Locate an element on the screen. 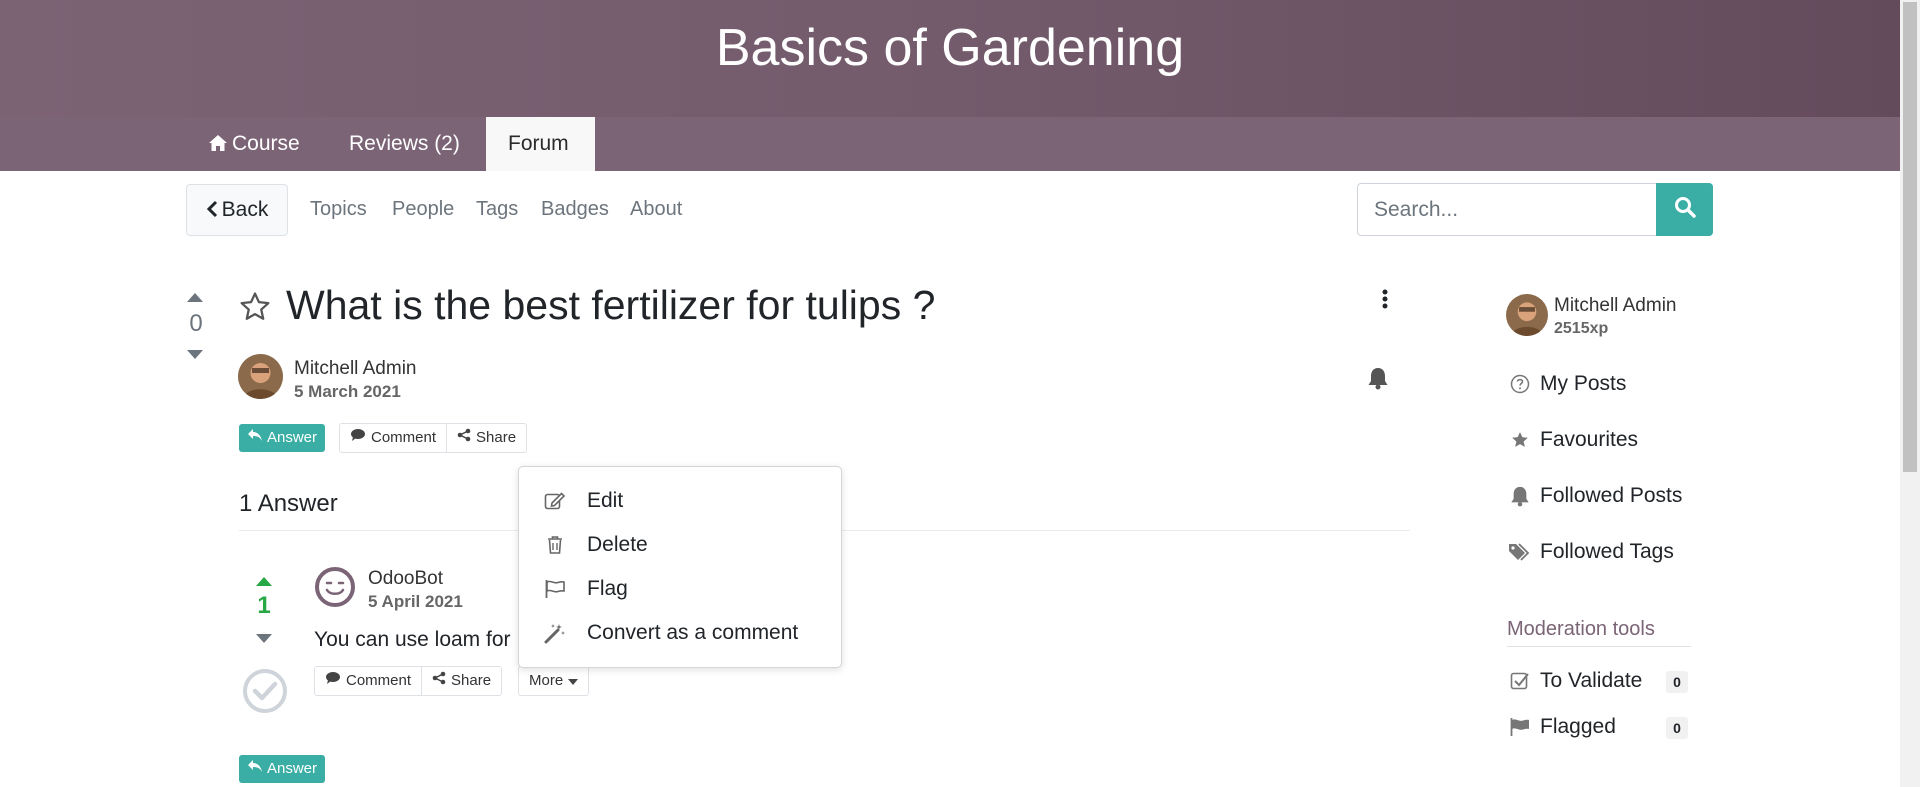  subnav-about: About is located at coordinates (656, 209).